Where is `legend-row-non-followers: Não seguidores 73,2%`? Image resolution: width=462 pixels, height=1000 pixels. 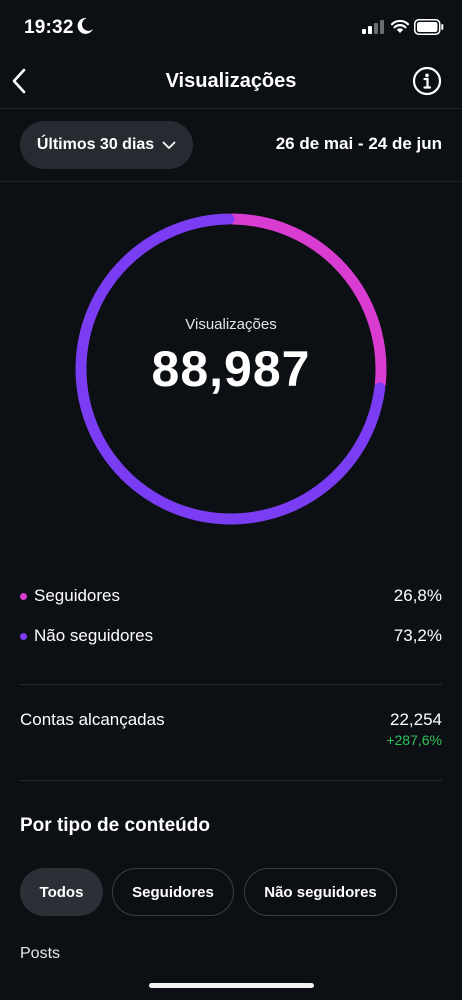
legend-row-non-followers: Não seguidores 73,2% is located at coordinates (231, 636).